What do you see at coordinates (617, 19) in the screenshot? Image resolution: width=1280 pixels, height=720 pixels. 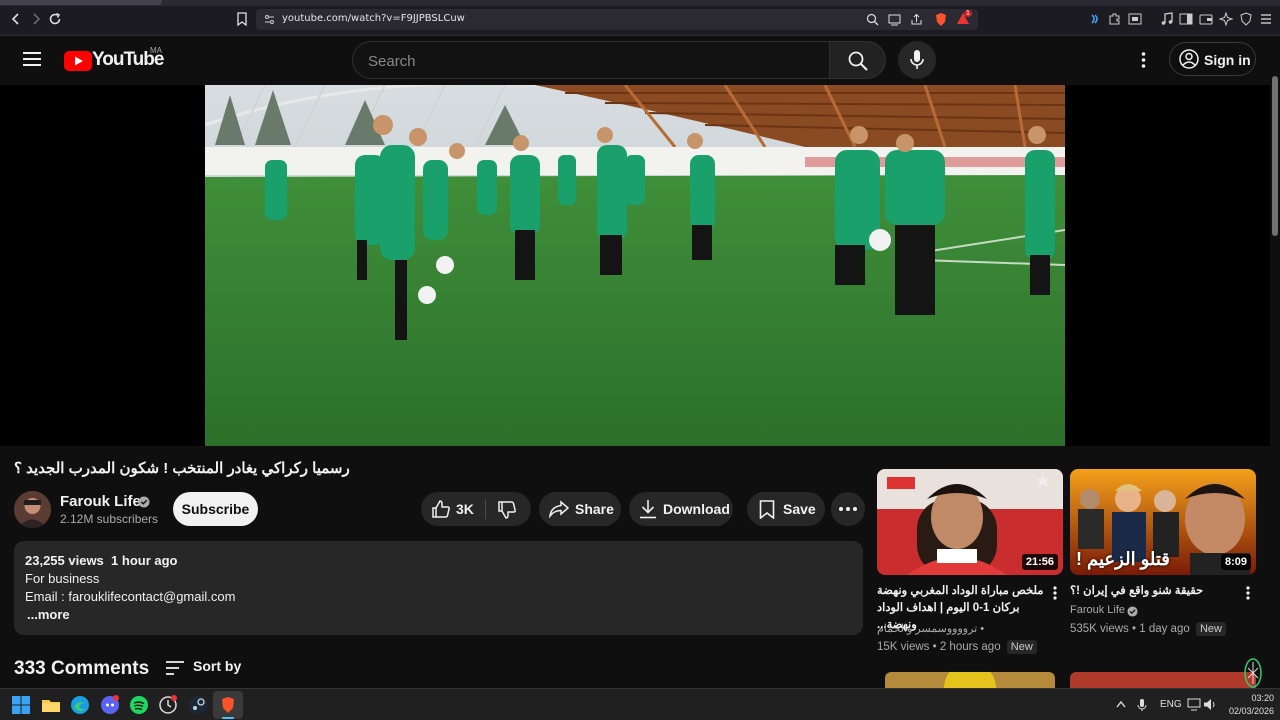 I see `address-bar: youtube.com/watch?v=F9JJPBSLCuw 1` at bounding box center [617, 19].